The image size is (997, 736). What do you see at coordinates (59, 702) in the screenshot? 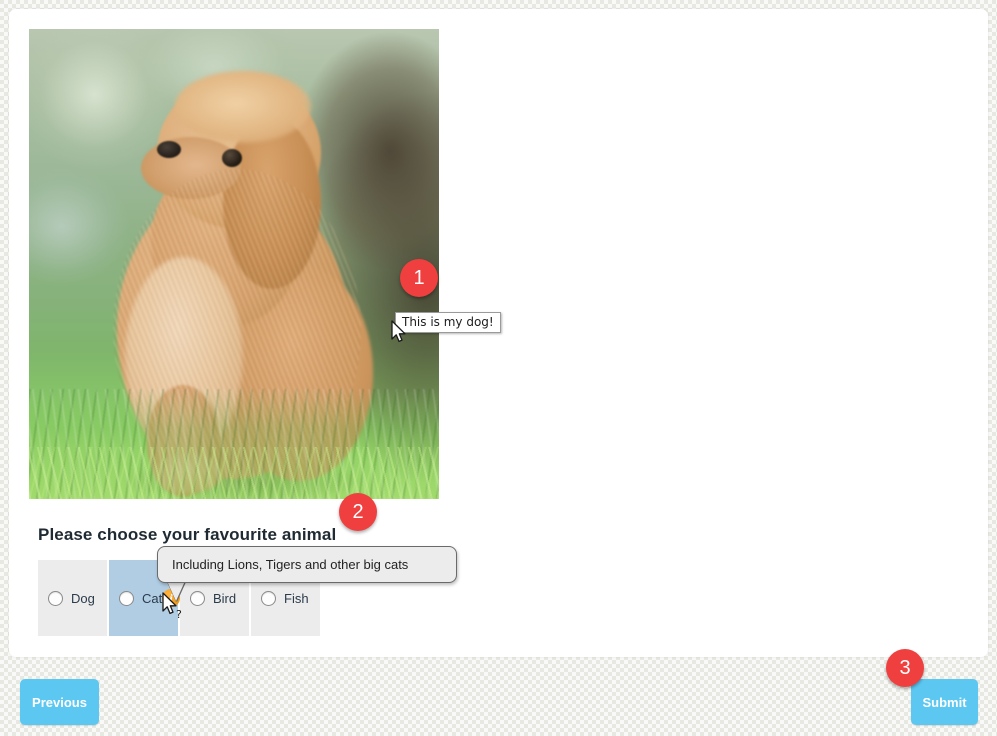
I see `previous-button: Previous` at bounding box center [59, 702].